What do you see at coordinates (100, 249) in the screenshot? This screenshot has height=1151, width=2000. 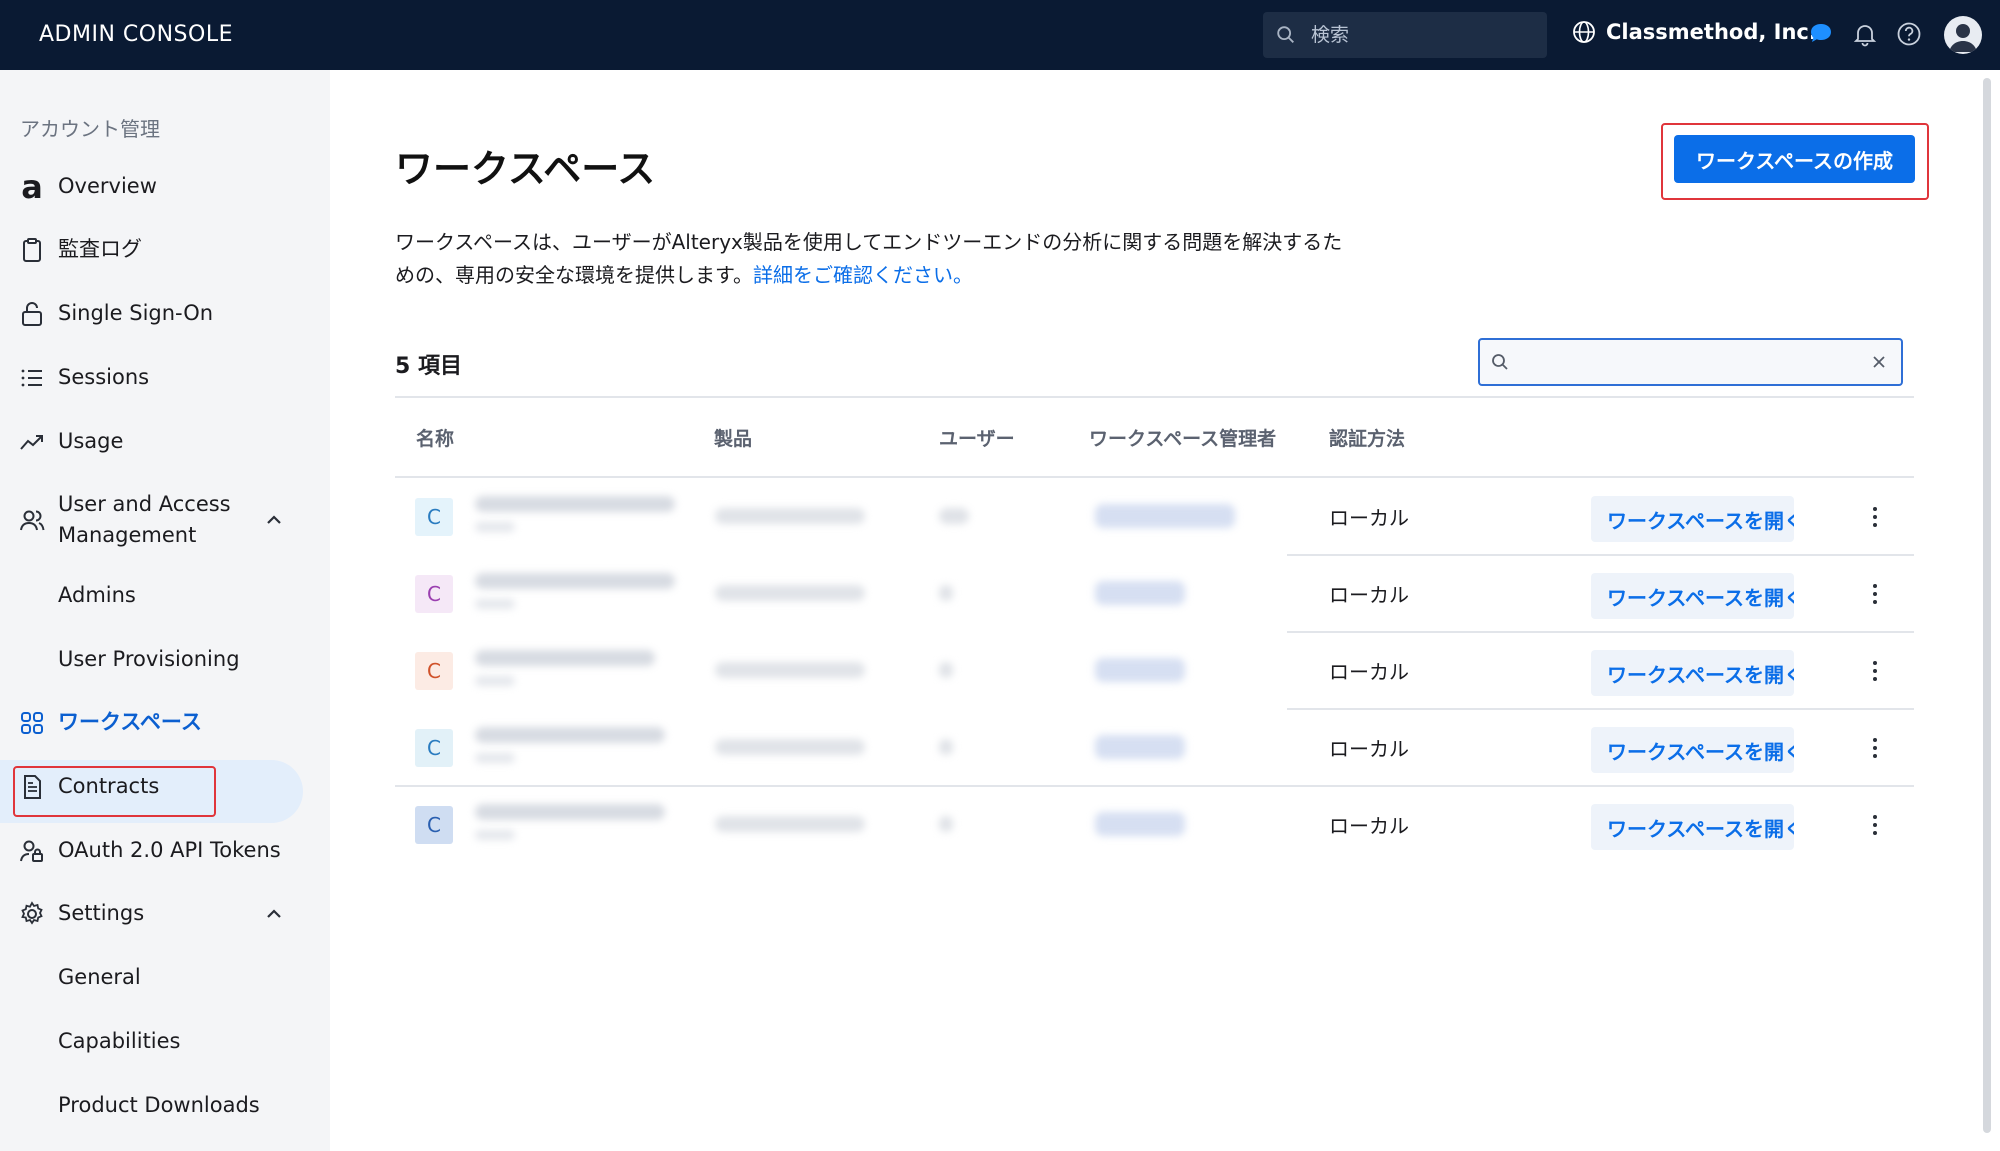 I see `sidebar-item-label: 監査ログ` at bounding box center [100, 249].